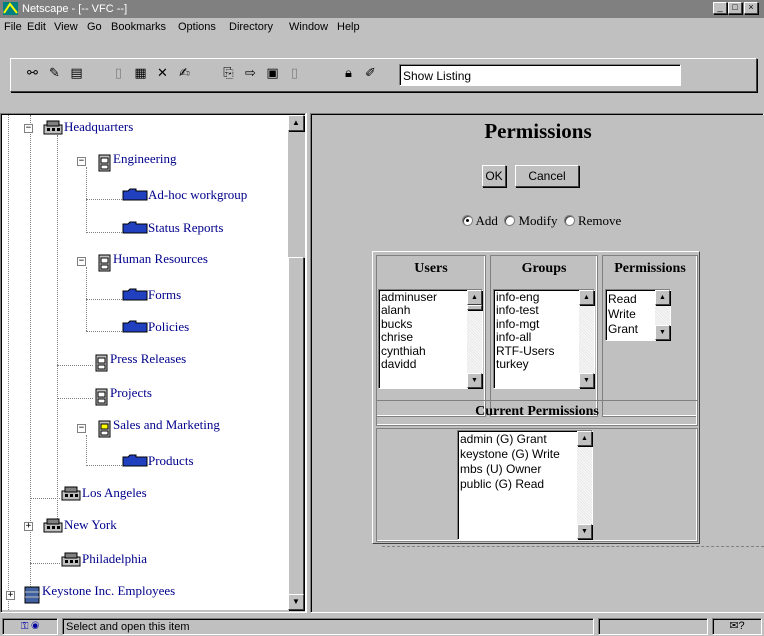 This screenshot has width=764, height=636. What do you see at coordinates (538, 220) in the screenshot?
I see `modify-radio-label: Modify` at bounding box center [538, 220].